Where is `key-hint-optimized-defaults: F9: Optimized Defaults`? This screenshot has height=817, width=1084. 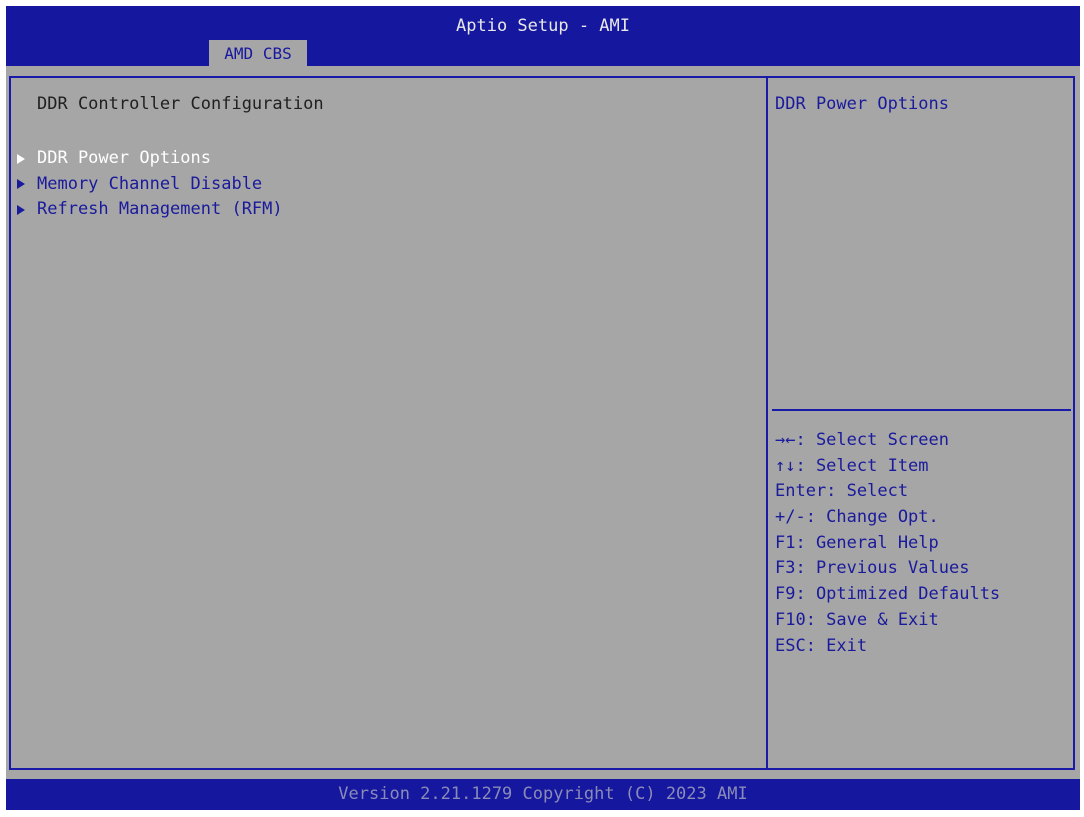
key-hint-optimized-defaults: F9: Optimized Defaults is located at coordinates (888, 594).